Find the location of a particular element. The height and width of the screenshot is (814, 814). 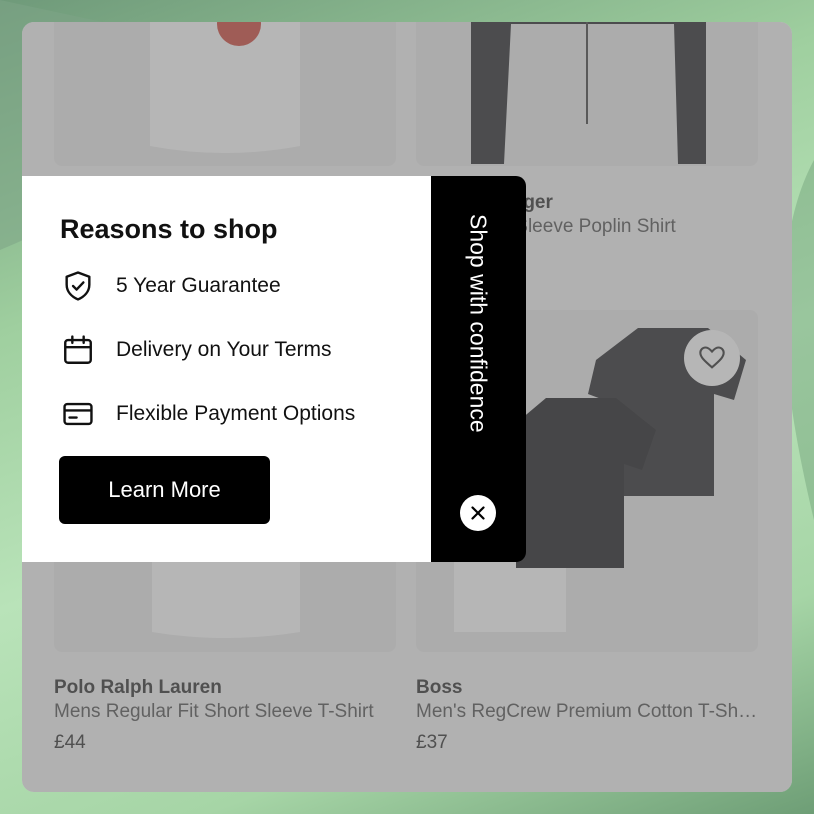

close-icon is located at coordinates (478, 513).